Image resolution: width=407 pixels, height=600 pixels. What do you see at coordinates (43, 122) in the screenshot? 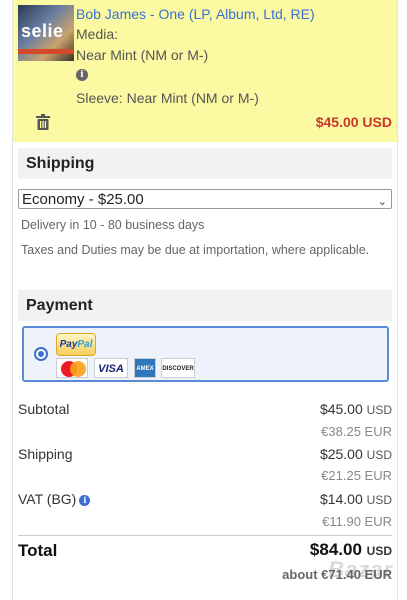
I see `trash-icon` at bounding box center [43, 122].